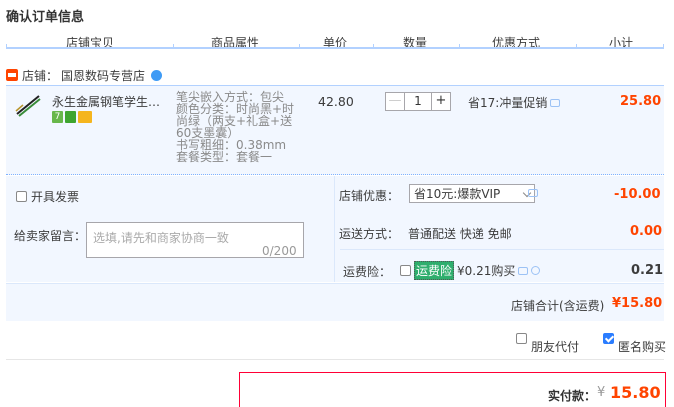 The height and width of the screenshot is (407, 674). I want to click on message-char-count: 0/200, so click(279, 251).